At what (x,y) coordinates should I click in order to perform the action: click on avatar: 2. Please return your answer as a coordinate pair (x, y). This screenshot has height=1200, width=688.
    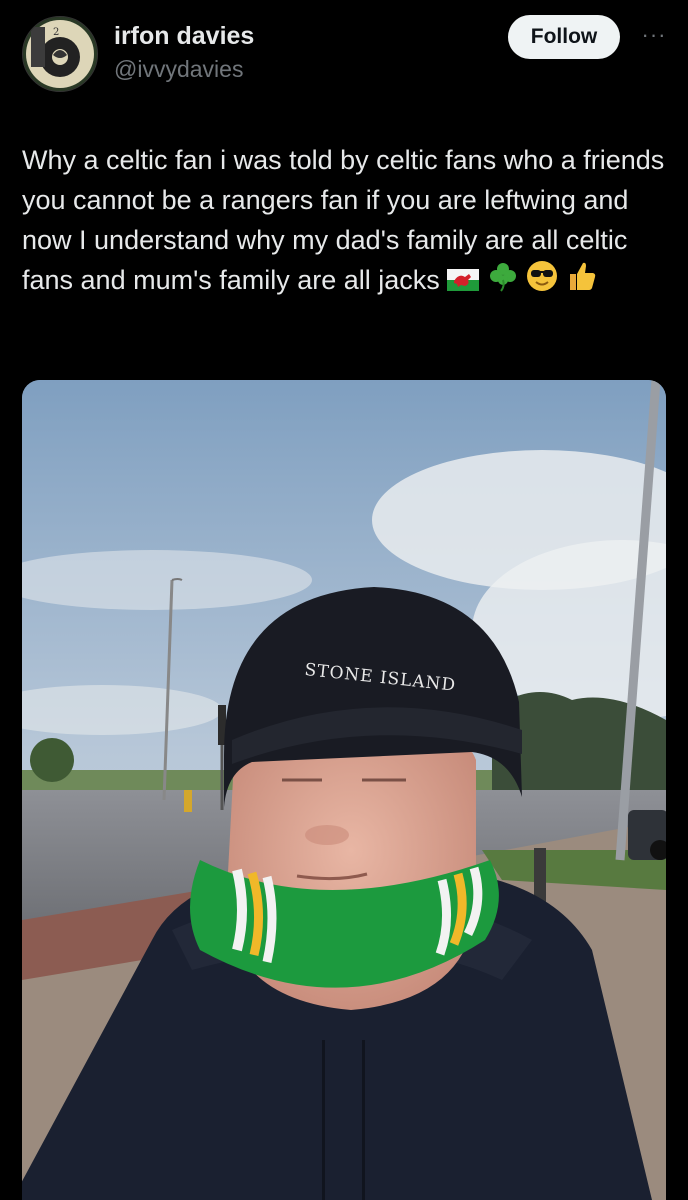
    Looking at the image, I should click on (60, 54).